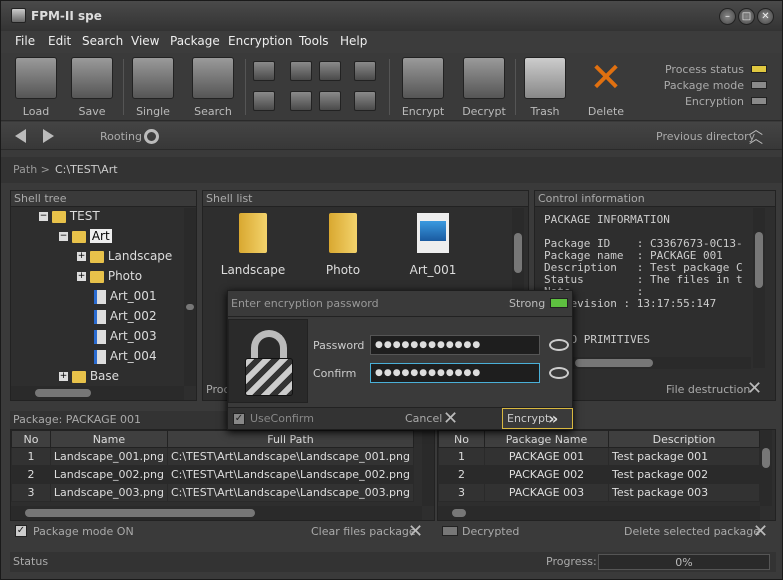 Image resolution: width=783 pixels, height=580 pixels. Describe the element at coordinates (213, 87) in the screenshot. I see `search-button: Search` at that location.